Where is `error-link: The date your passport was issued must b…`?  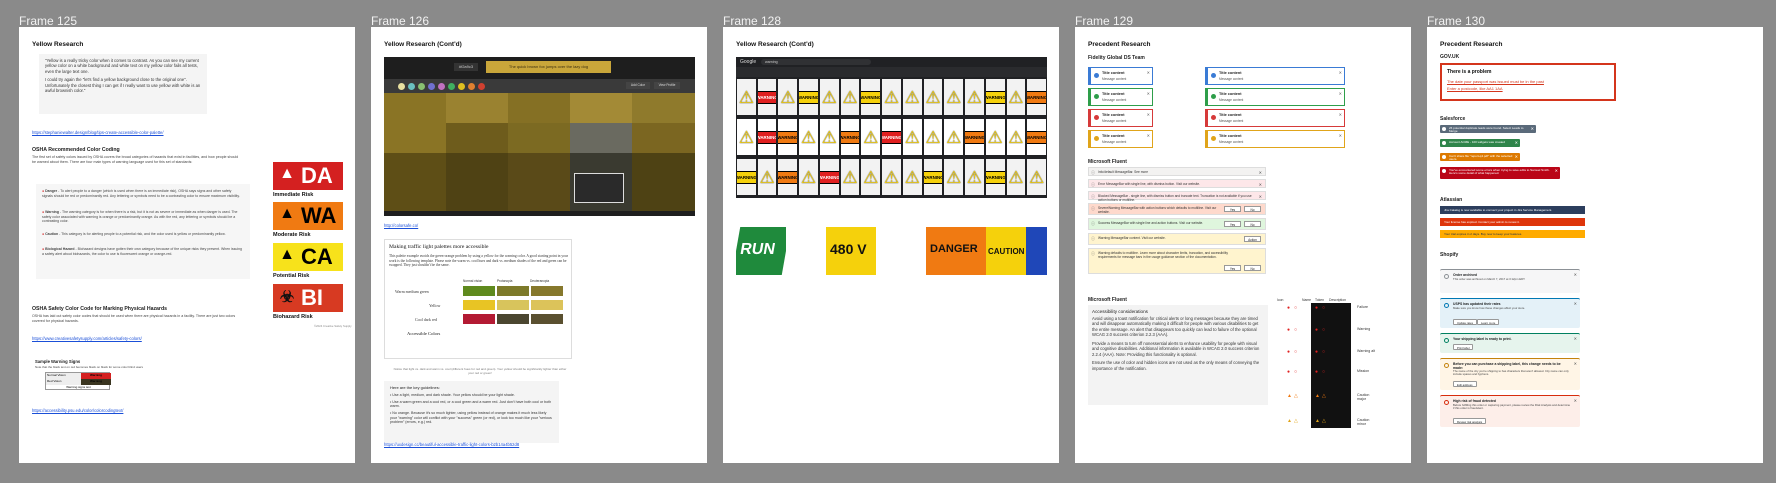
error-link: The date your passport was issued must b… is located at coordinates (1528, 81).